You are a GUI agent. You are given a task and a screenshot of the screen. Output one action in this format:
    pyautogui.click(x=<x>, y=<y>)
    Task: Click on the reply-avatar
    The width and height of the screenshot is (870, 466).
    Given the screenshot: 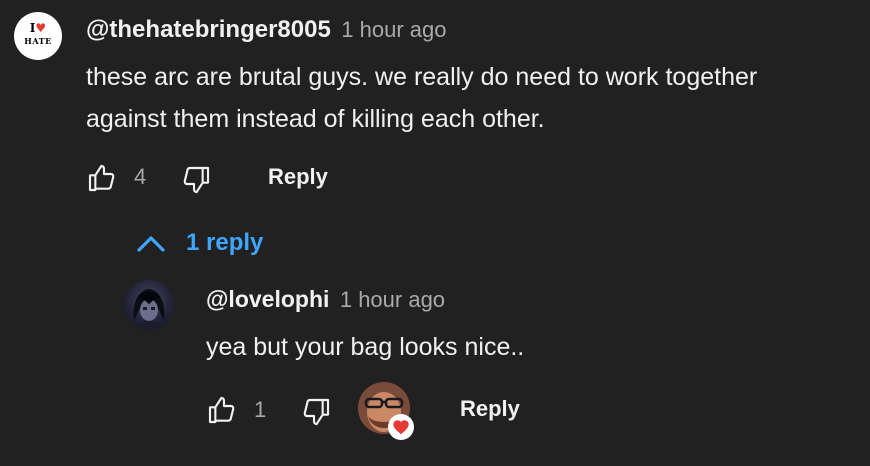 What is the action you would take?
    pyautogui.click(x=149, y=305)
    